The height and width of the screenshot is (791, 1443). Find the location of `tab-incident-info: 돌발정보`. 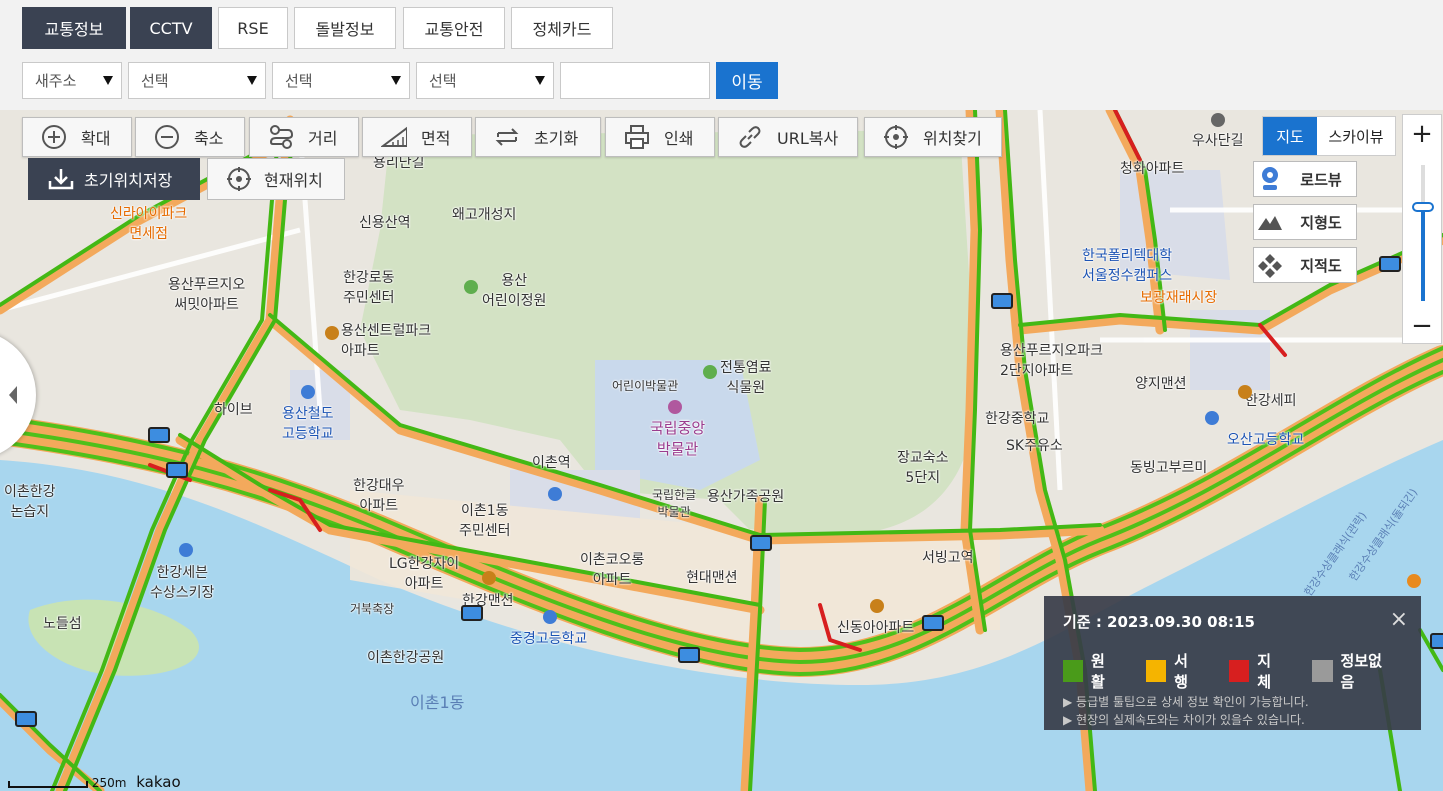

tab-incident-info: 돌발정보 is located at coordinates (345, 28).